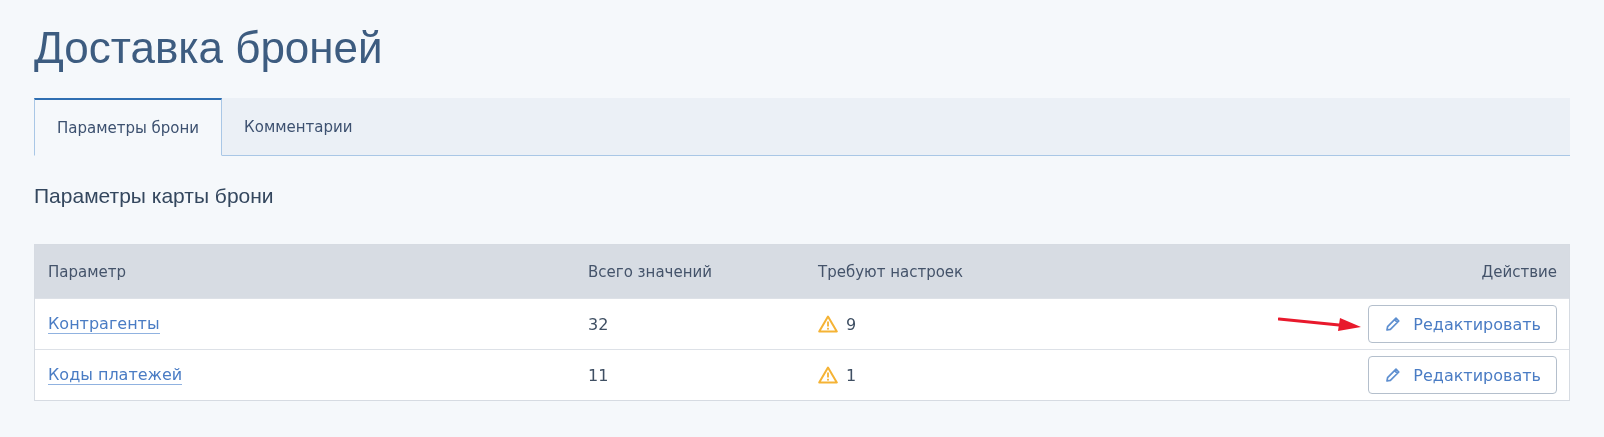 This screenshot has width=1604, height=437. Describe the element at coordinates (104, 324) in the screenshot. I see `parameter-link: Контрагенты` at that location.